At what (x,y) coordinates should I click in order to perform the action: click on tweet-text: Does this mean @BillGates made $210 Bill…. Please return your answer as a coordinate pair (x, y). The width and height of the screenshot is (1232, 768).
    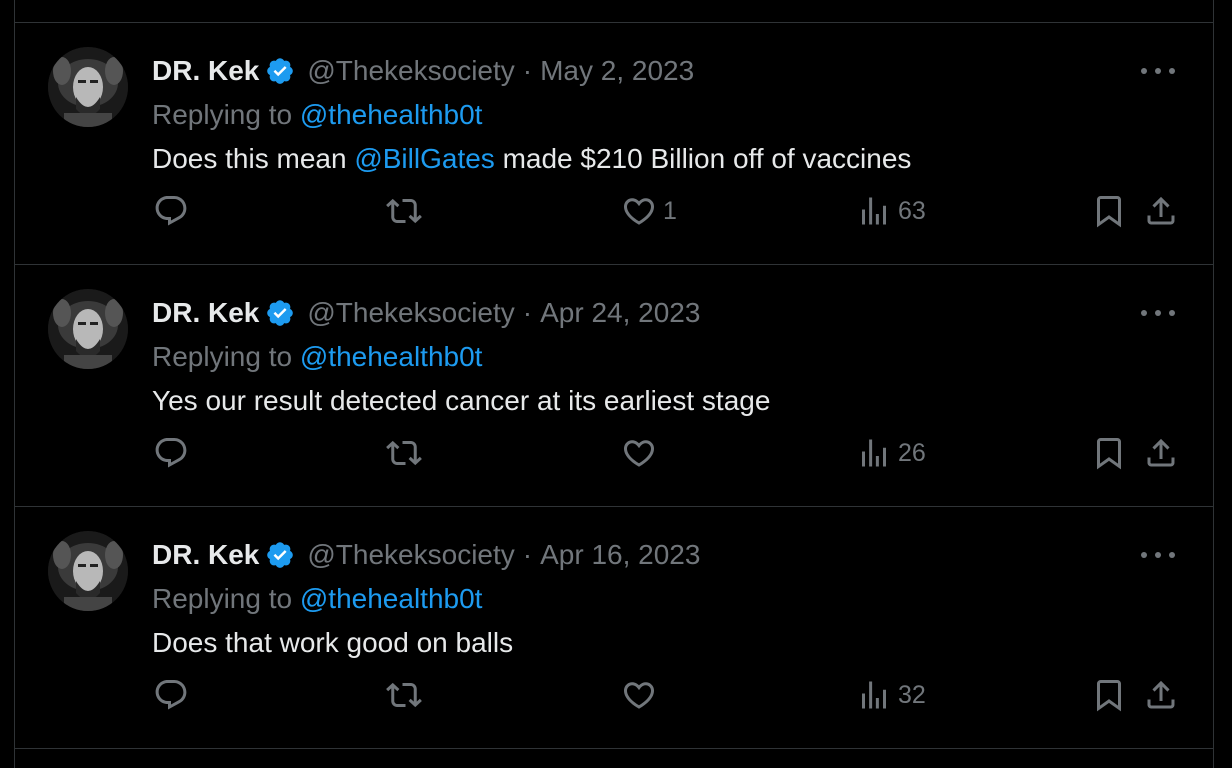
    Looking at the image, I should click on (531, 159).